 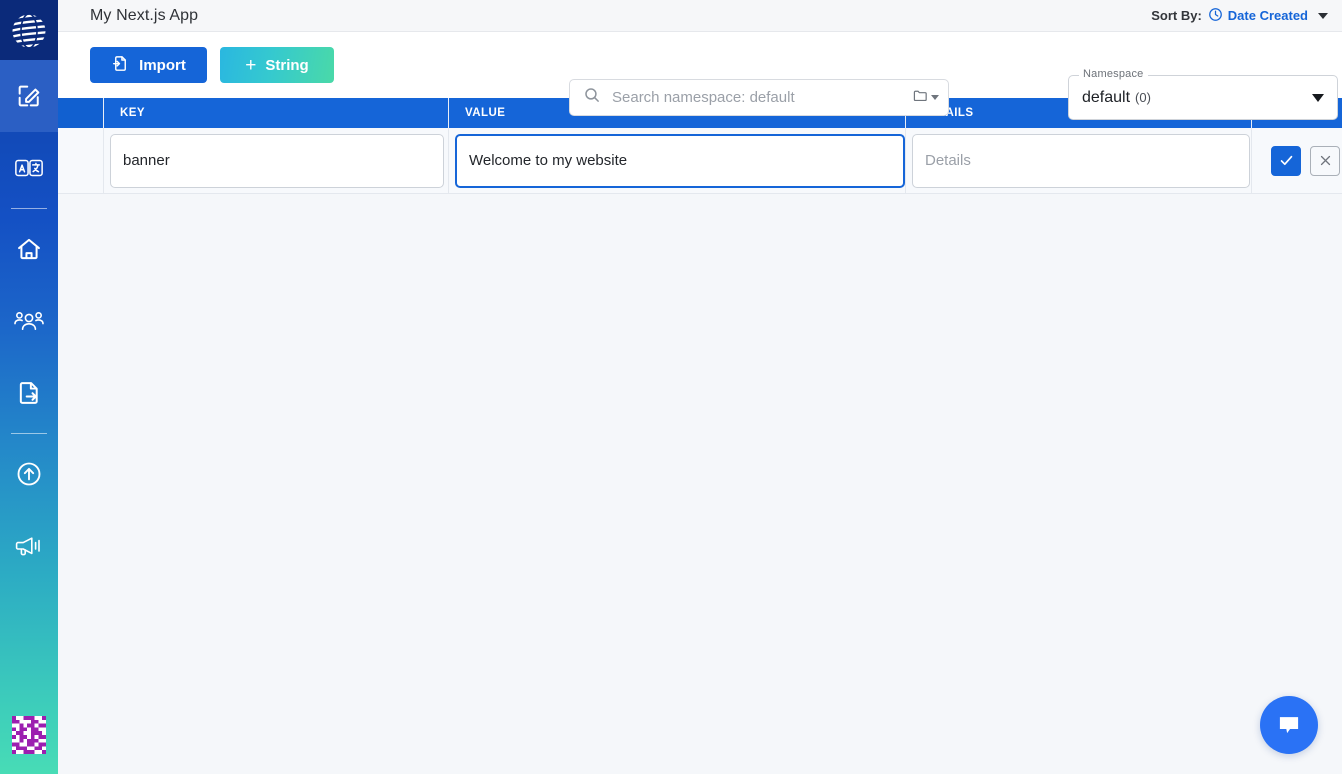 I want to click on row-actions-cell, so click(x=1297, y=160).